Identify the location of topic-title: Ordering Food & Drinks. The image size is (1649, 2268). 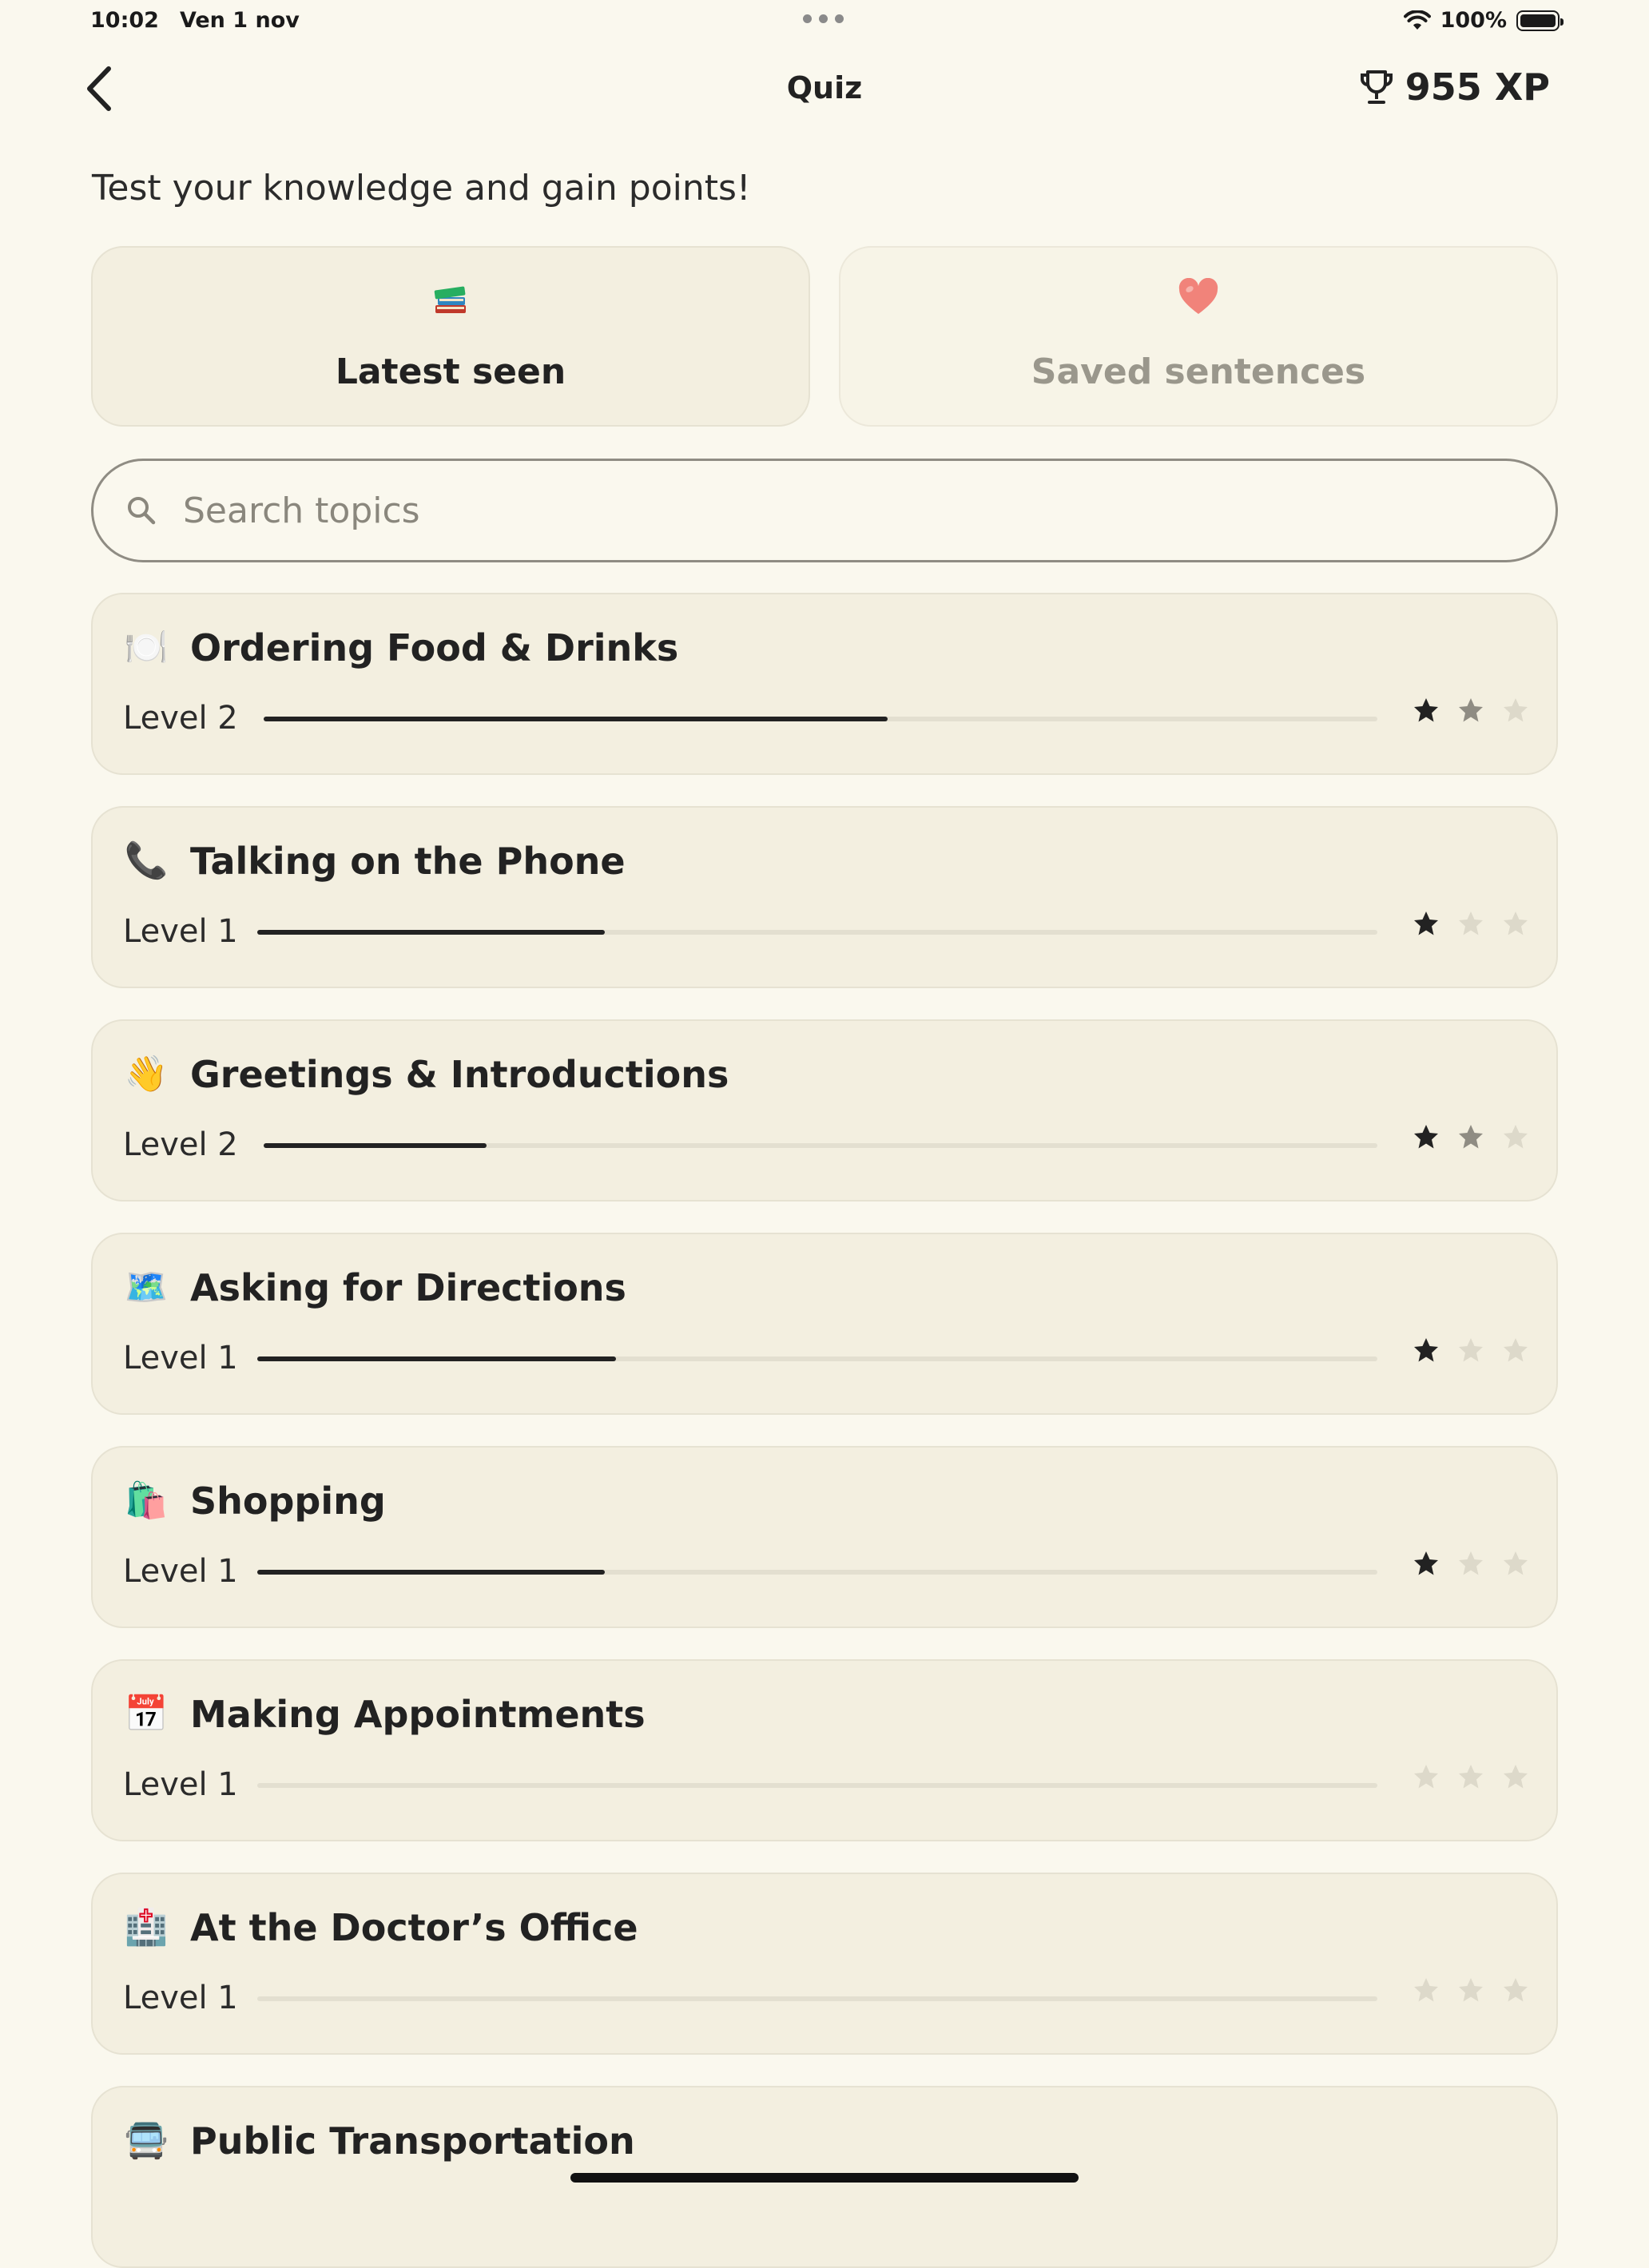
(434, 647).